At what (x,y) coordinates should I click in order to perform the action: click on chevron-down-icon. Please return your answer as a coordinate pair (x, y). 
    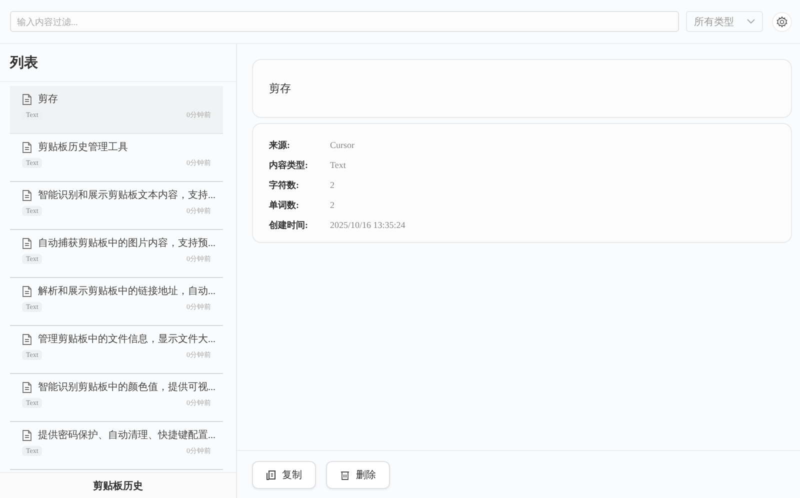
    Looking at the image, I should click on (751, 21).